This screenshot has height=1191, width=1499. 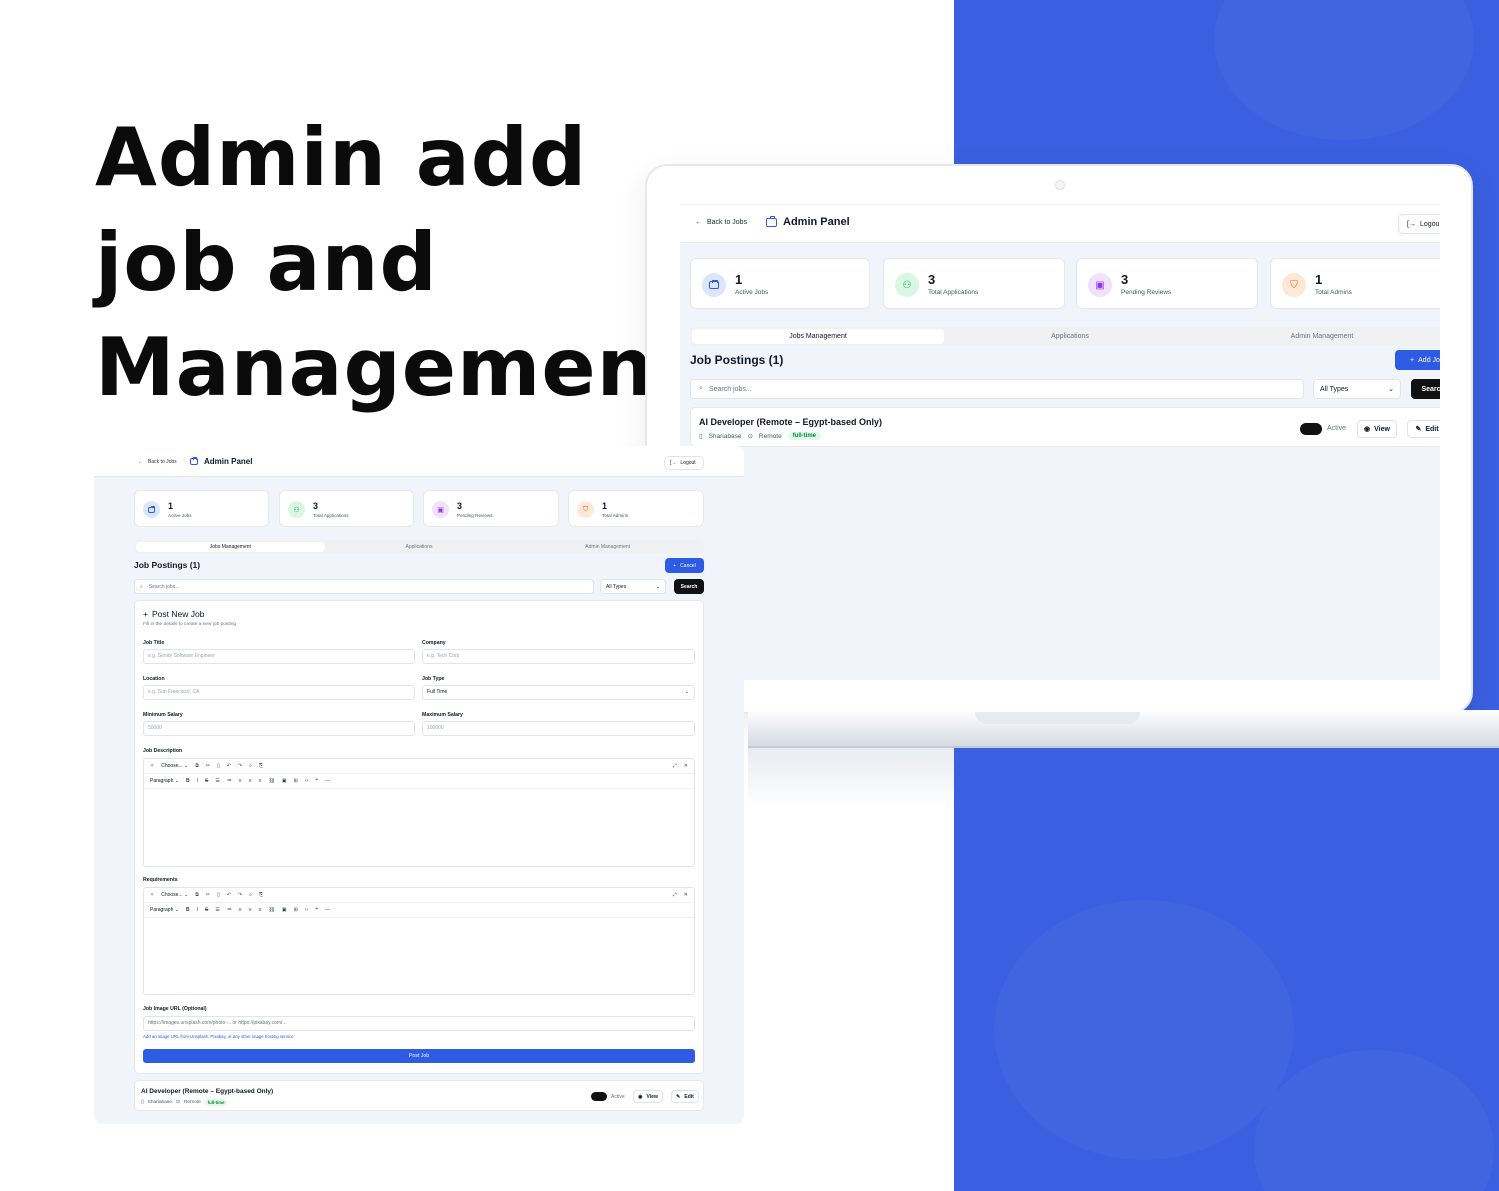 I want to click on location-input: e.g. San Francisco, CA, so click(x=279, y=692).